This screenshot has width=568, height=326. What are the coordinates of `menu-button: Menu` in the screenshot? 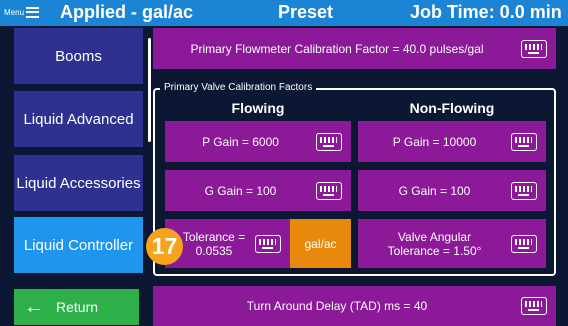 It's located at (26, 12).